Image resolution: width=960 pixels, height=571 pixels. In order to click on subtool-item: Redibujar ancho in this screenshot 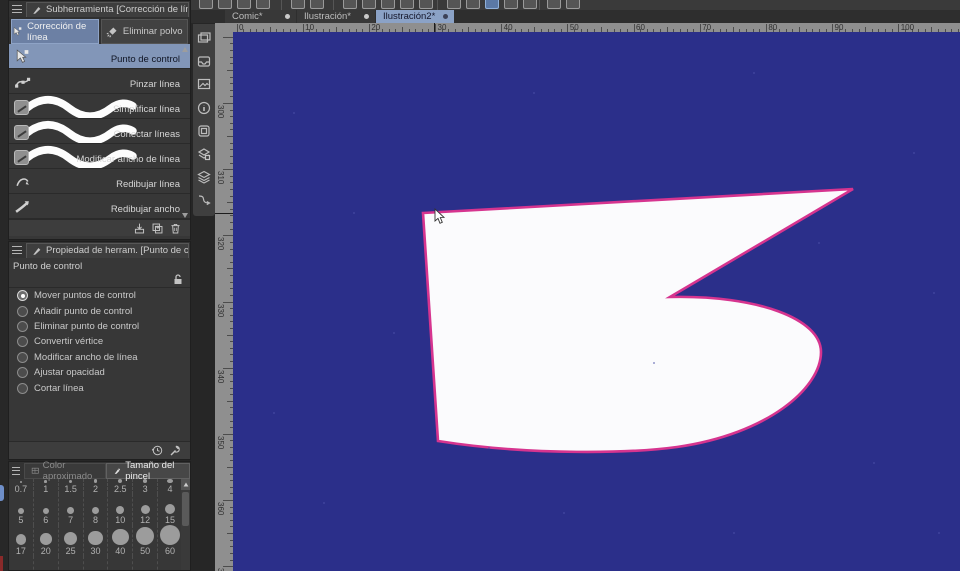, I will do `click(99, 206)`.